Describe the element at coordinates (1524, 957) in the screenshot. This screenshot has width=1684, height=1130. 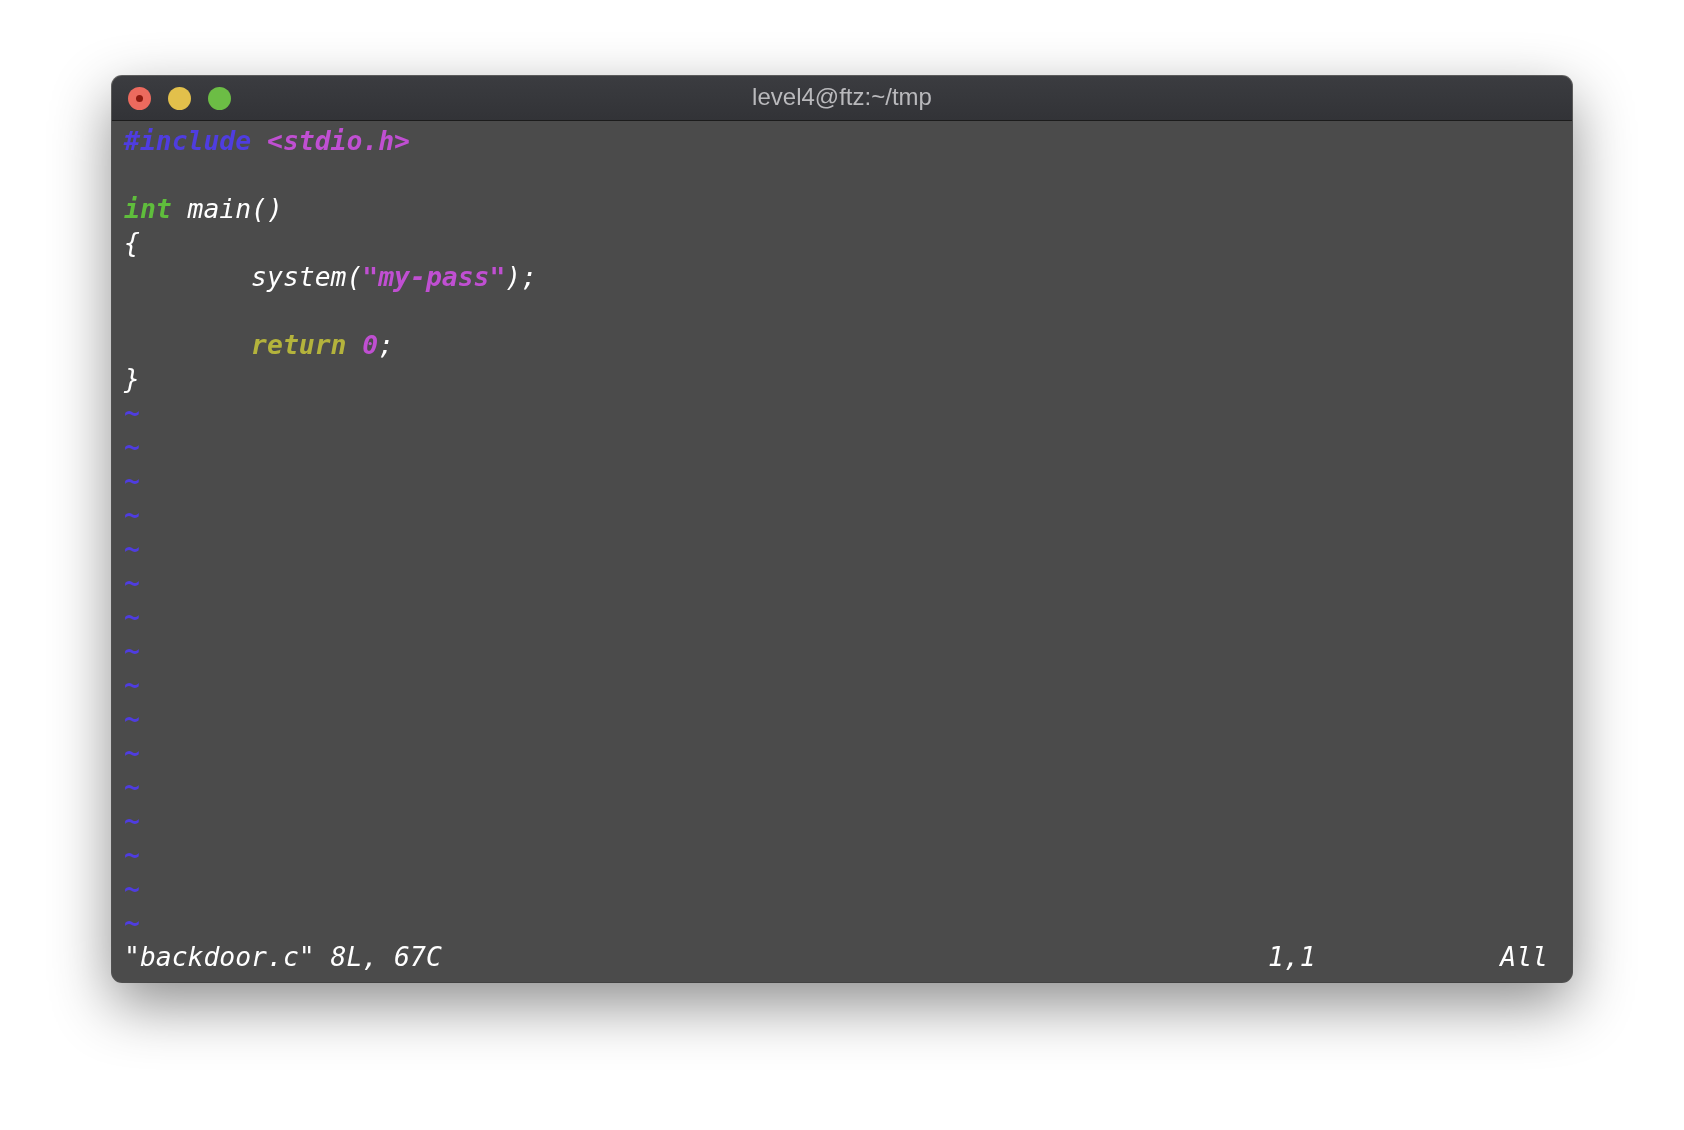
I see `scroll-position: All` at that location.